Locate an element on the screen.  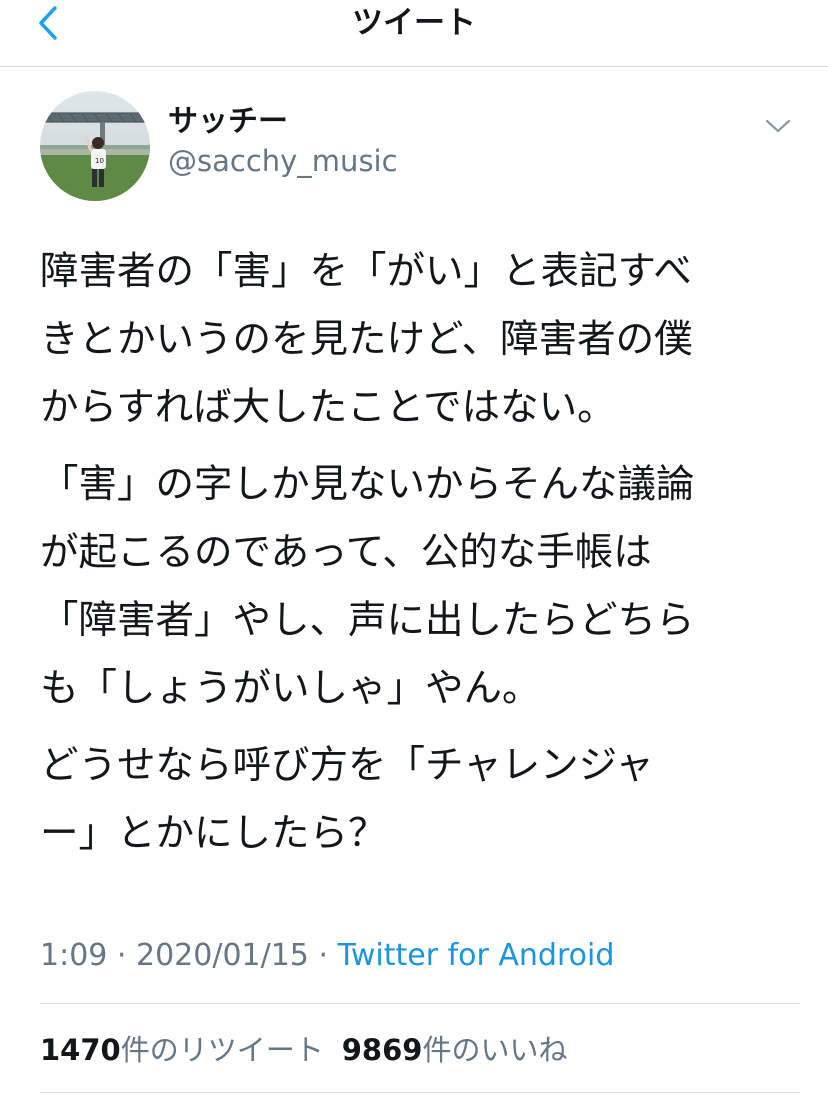
chevron-down-icon is located at coordinates (778, 128).